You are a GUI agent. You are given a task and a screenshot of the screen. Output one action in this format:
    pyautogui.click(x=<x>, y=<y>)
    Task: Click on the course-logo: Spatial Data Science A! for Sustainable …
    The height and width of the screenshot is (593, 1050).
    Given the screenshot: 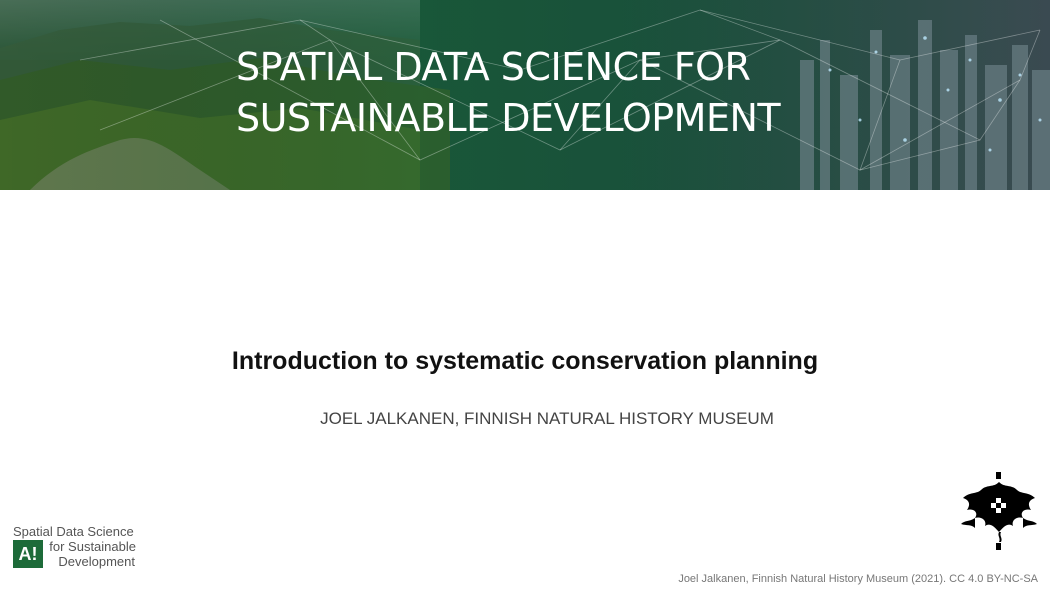 What is the action you would take?
    pyautogui.click(x=78, y=547)
    